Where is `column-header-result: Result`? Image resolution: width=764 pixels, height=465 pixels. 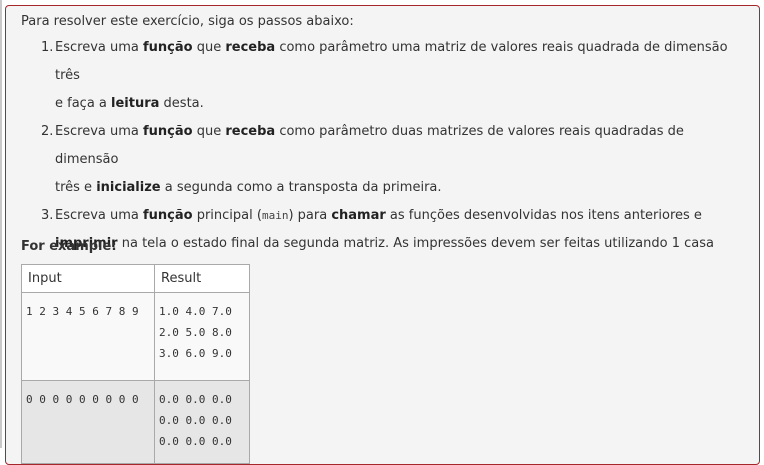 column-header-result: Result is located at coordinates (202, 278).